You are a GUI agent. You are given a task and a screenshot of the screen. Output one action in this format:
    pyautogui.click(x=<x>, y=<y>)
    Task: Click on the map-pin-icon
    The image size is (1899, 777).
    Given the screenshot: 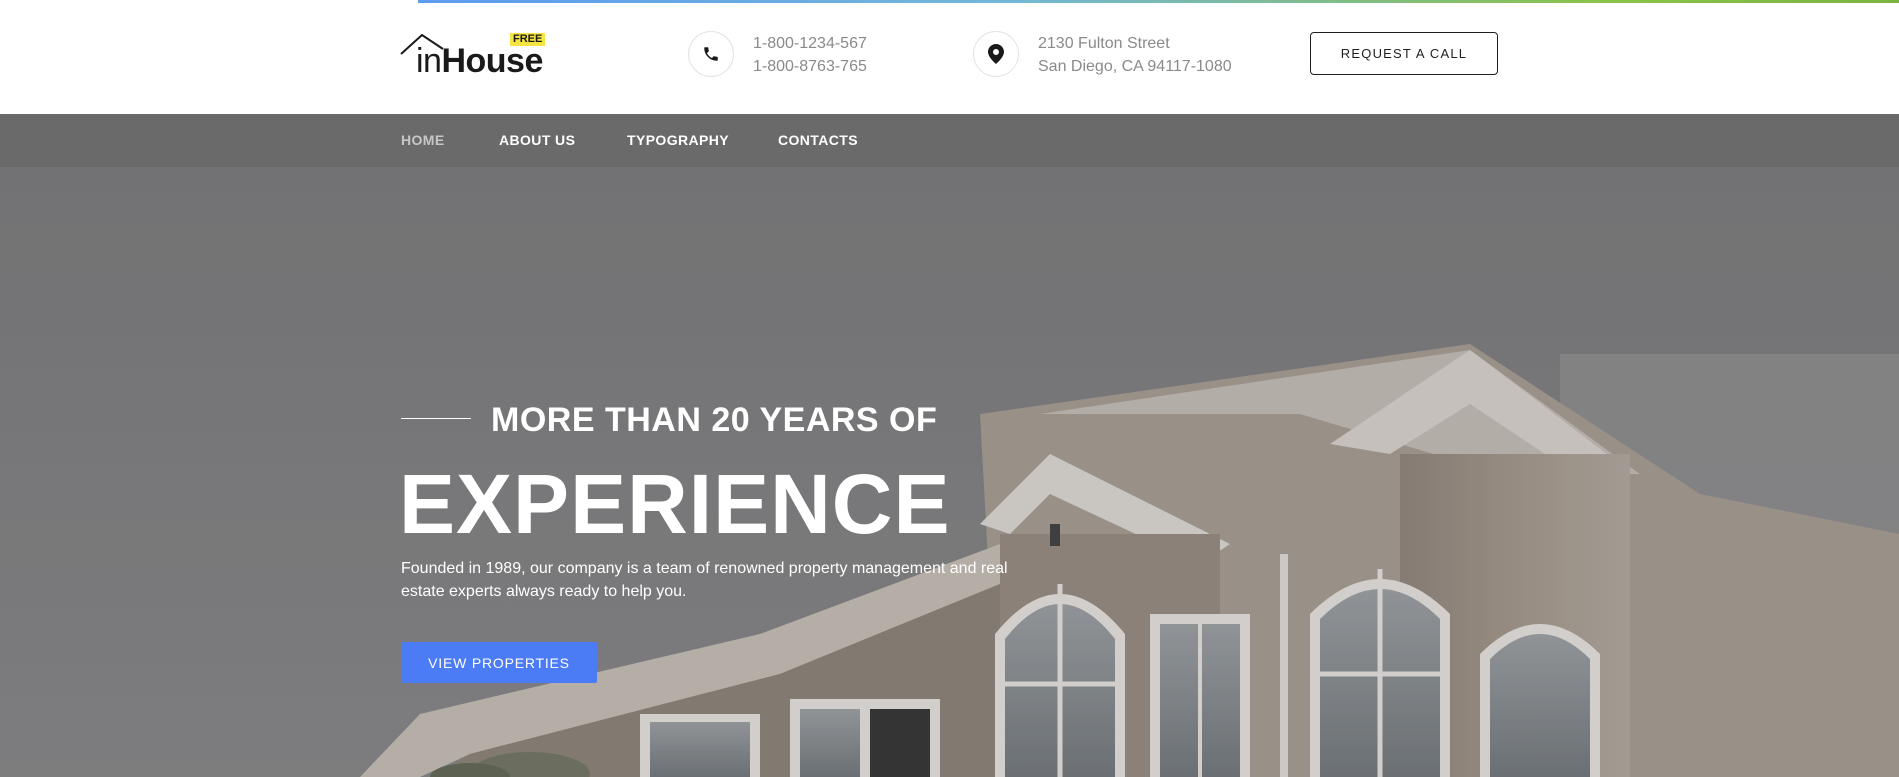 What is the action you would take?
    pyautogui.click(x=996, y=54)
    